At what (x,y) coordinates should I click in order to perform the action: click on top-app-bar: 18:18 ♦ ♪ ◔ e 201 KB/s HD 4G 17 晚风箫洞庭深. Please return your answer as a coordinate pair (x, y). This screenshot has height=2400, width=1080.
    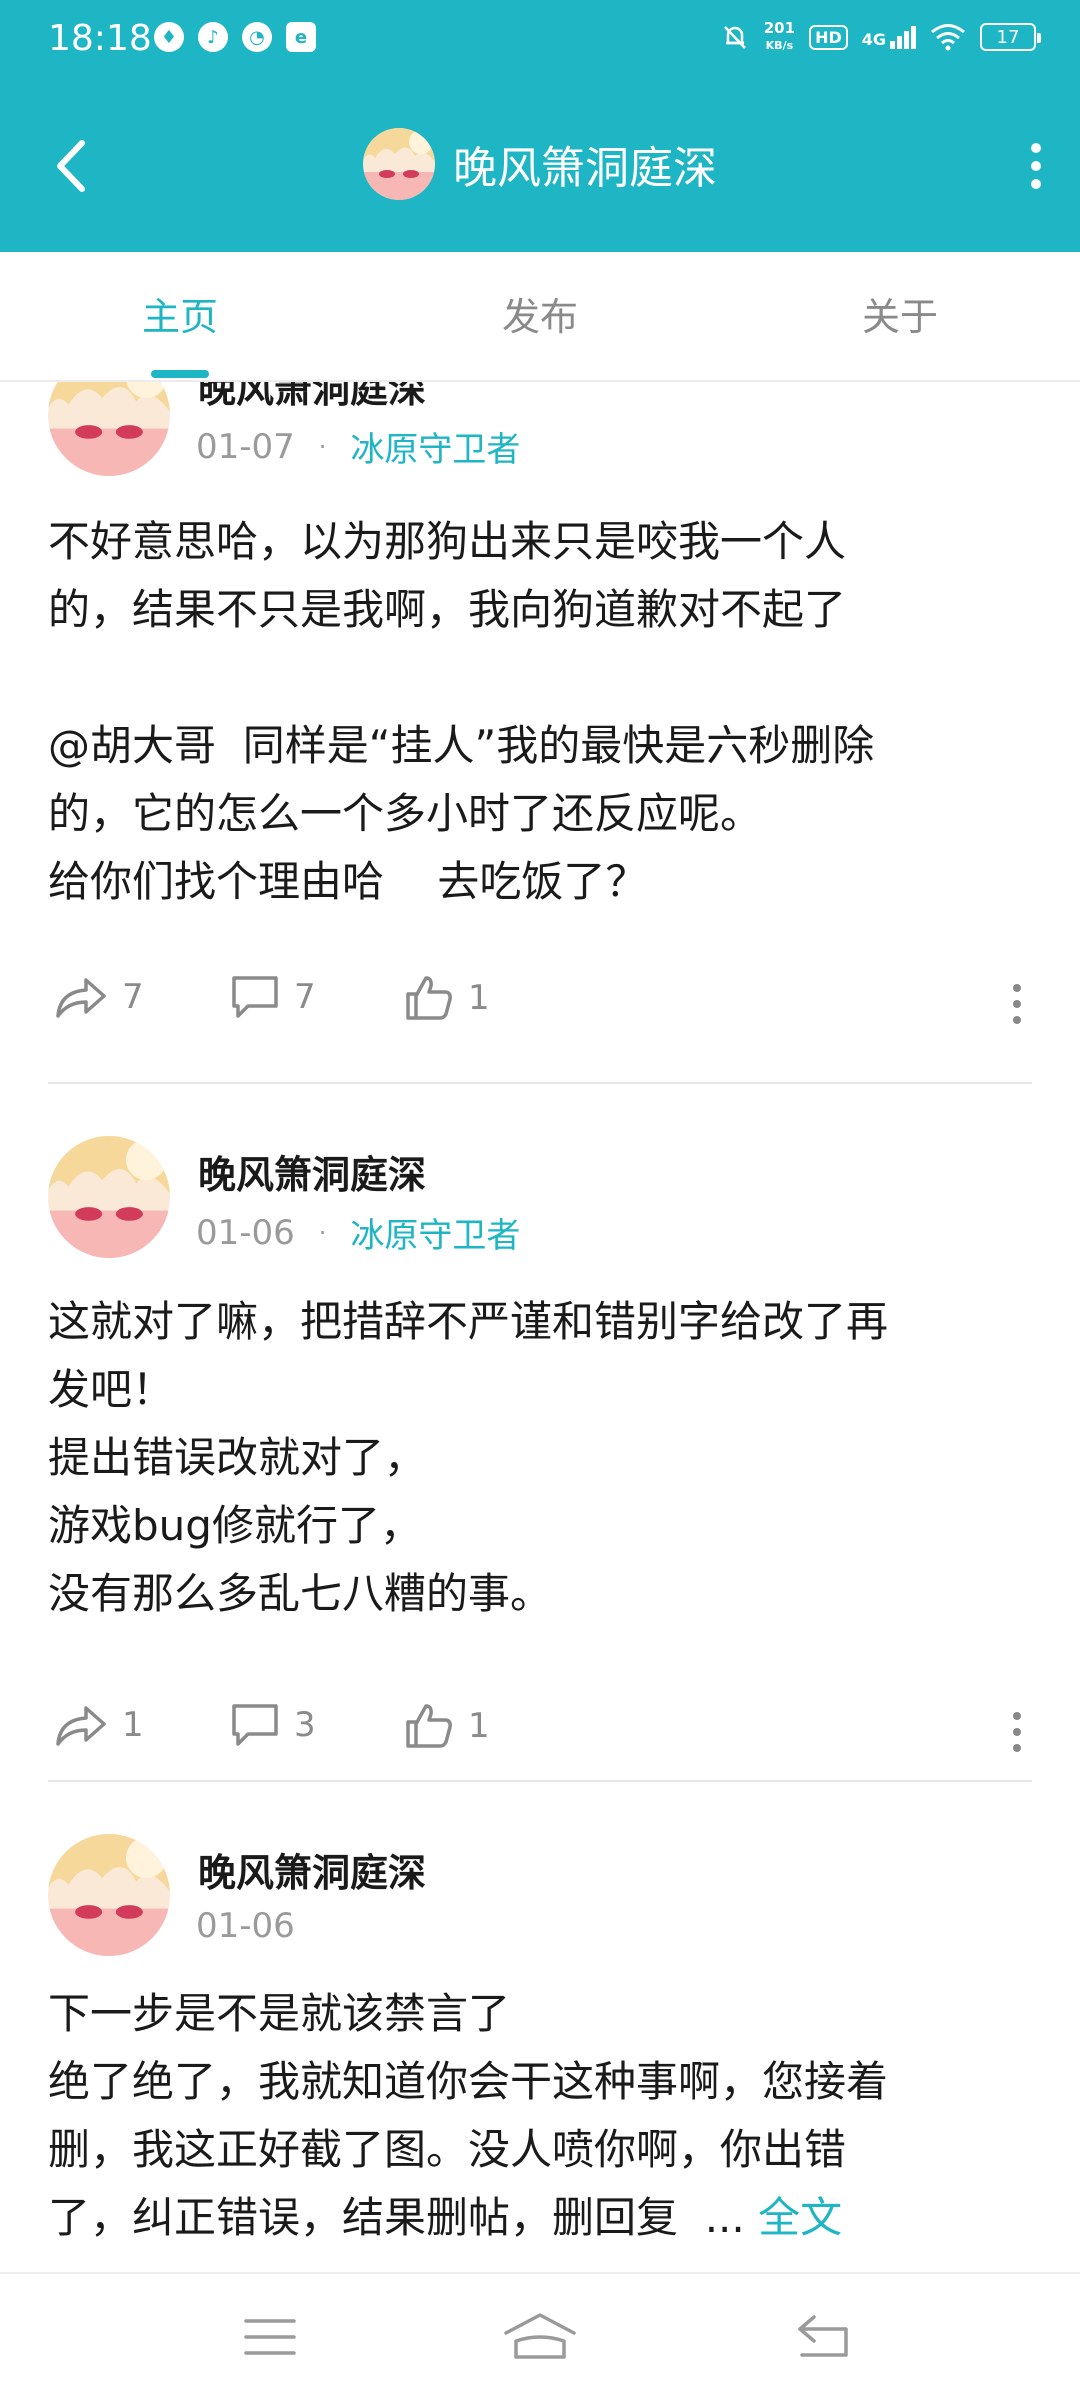
    Looking at the image, I should click on (540, 126).